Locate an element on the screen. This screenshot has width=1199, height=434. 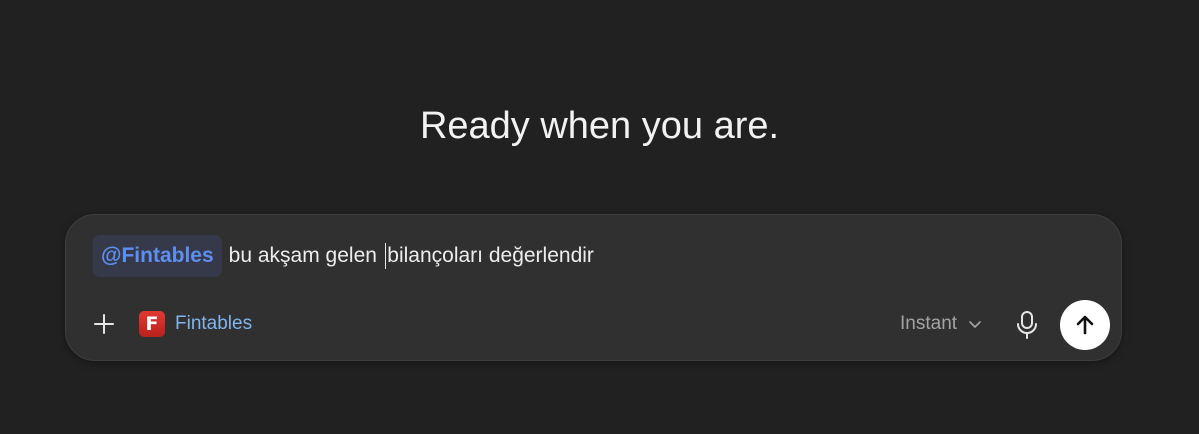
plus-icon is located at coordinates (104, 324).